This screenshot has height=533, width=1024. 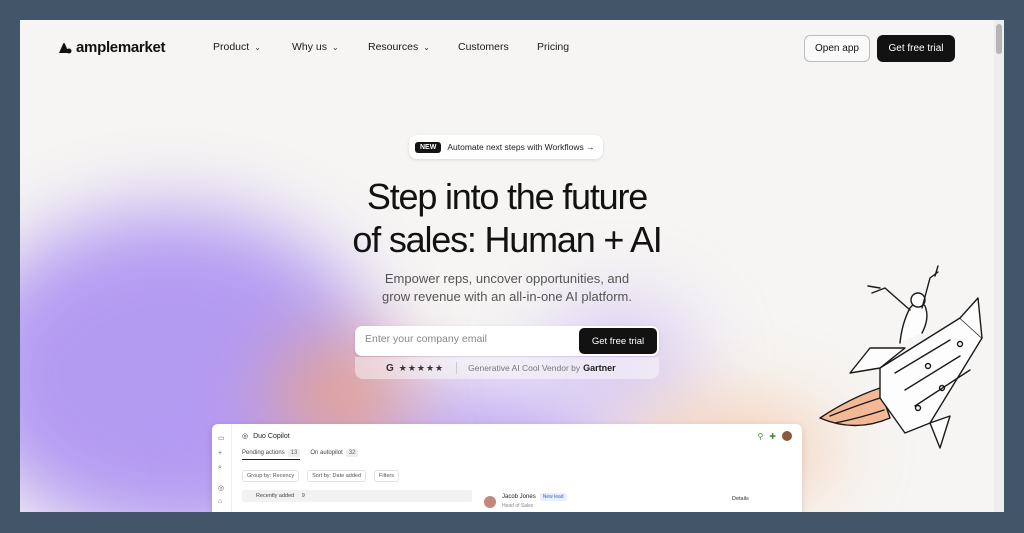 I want to click on tab-label: Pending actions, so click(x=263, y=453).